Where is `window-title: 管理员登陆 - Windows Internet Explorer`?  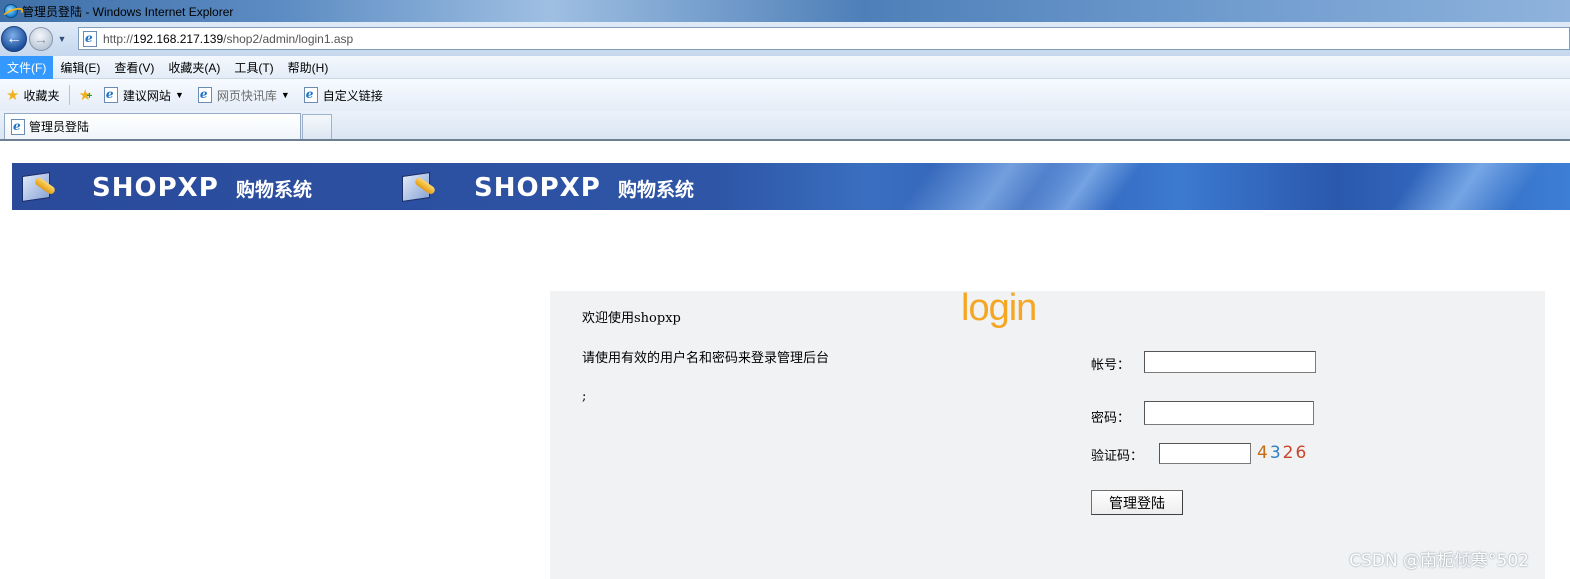
window-title: 管理员登陆 - Windows Internet Explorer is located at coordinates (128, 11).